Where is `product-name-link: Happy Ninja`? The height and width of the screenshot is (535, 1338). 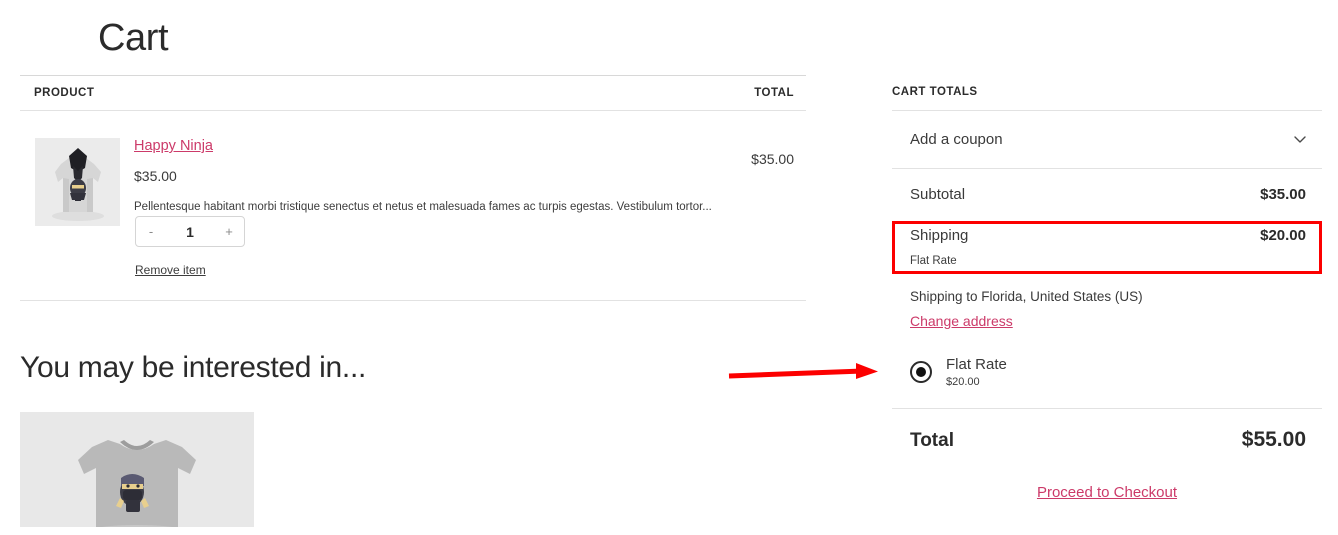
product-name-link: Happy Ninja is located at coordinates (173, 146).